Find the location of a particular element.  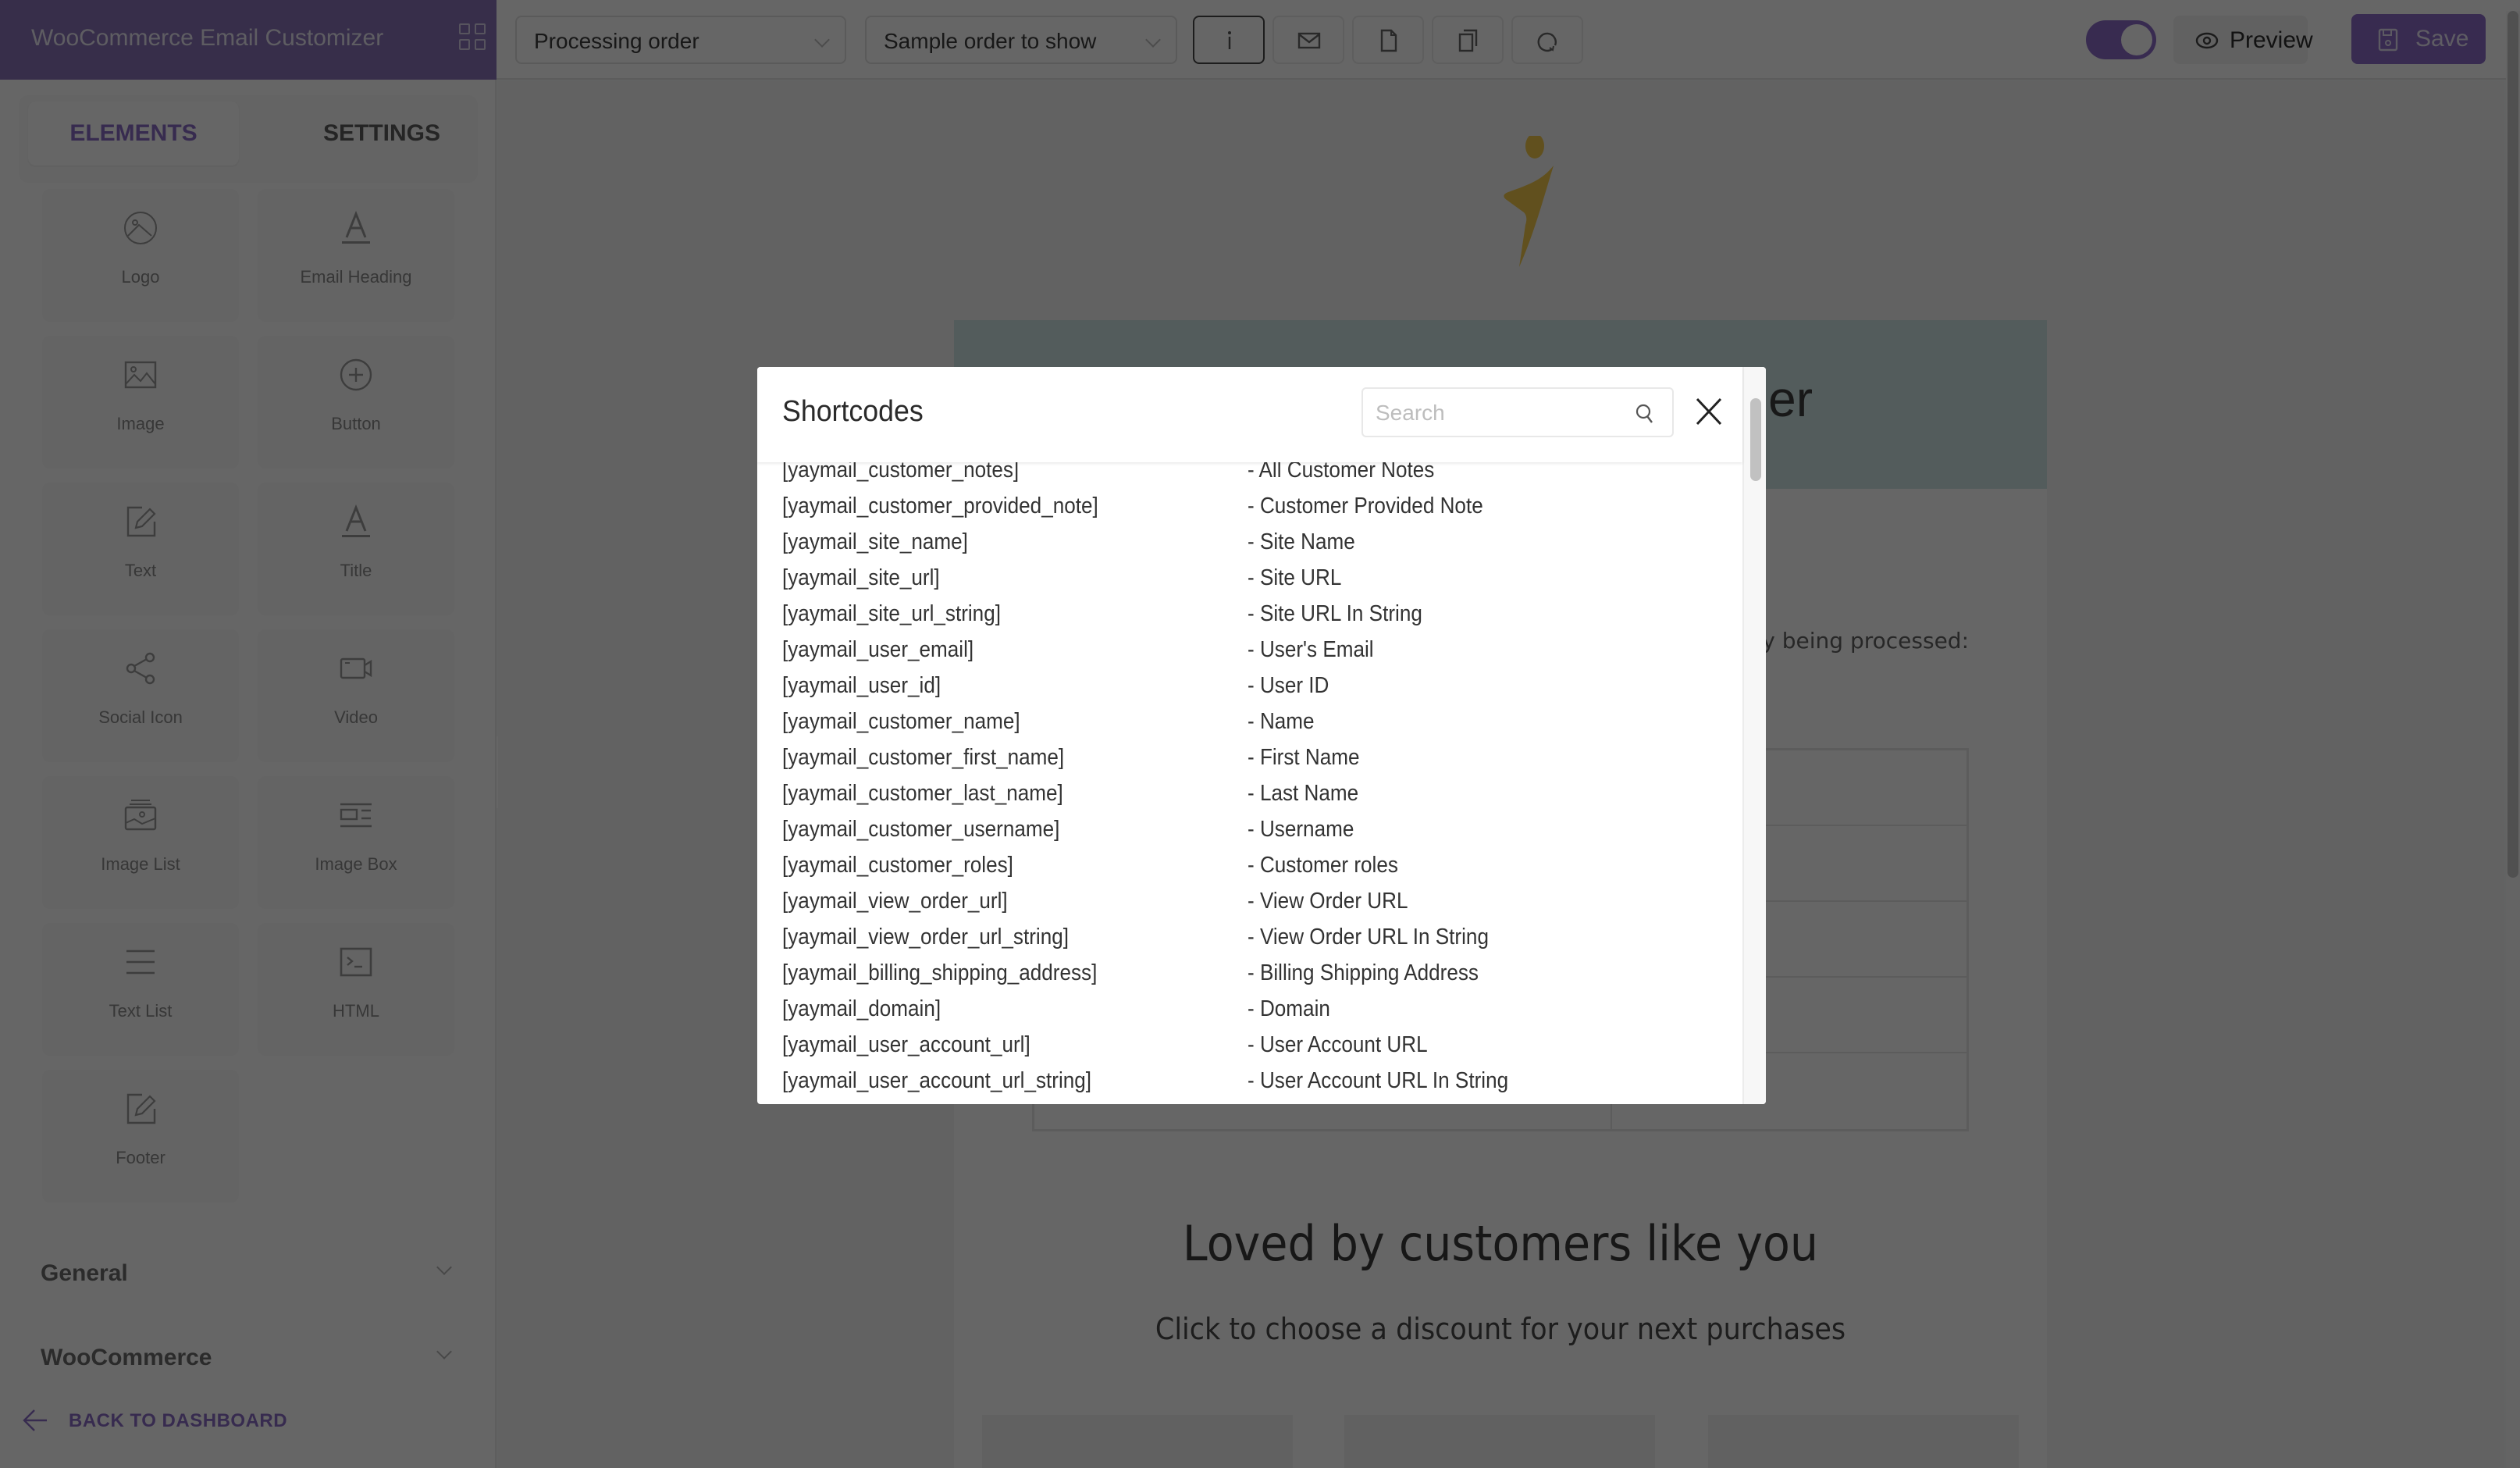

shortcode-row: [yaymail_customer_name] - Name is located at coordinates (1249, 724).